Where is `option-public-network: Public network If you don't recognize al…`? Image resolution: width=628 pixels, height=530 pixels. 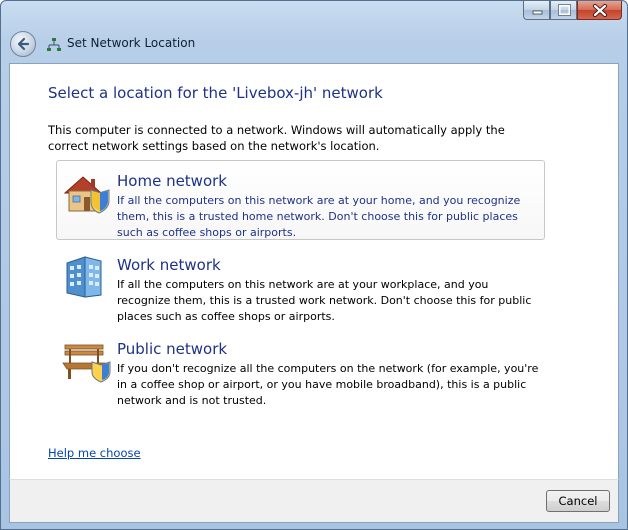
option-public-network: Public network If you don't recognize al… is located at coordinates (300, 368).